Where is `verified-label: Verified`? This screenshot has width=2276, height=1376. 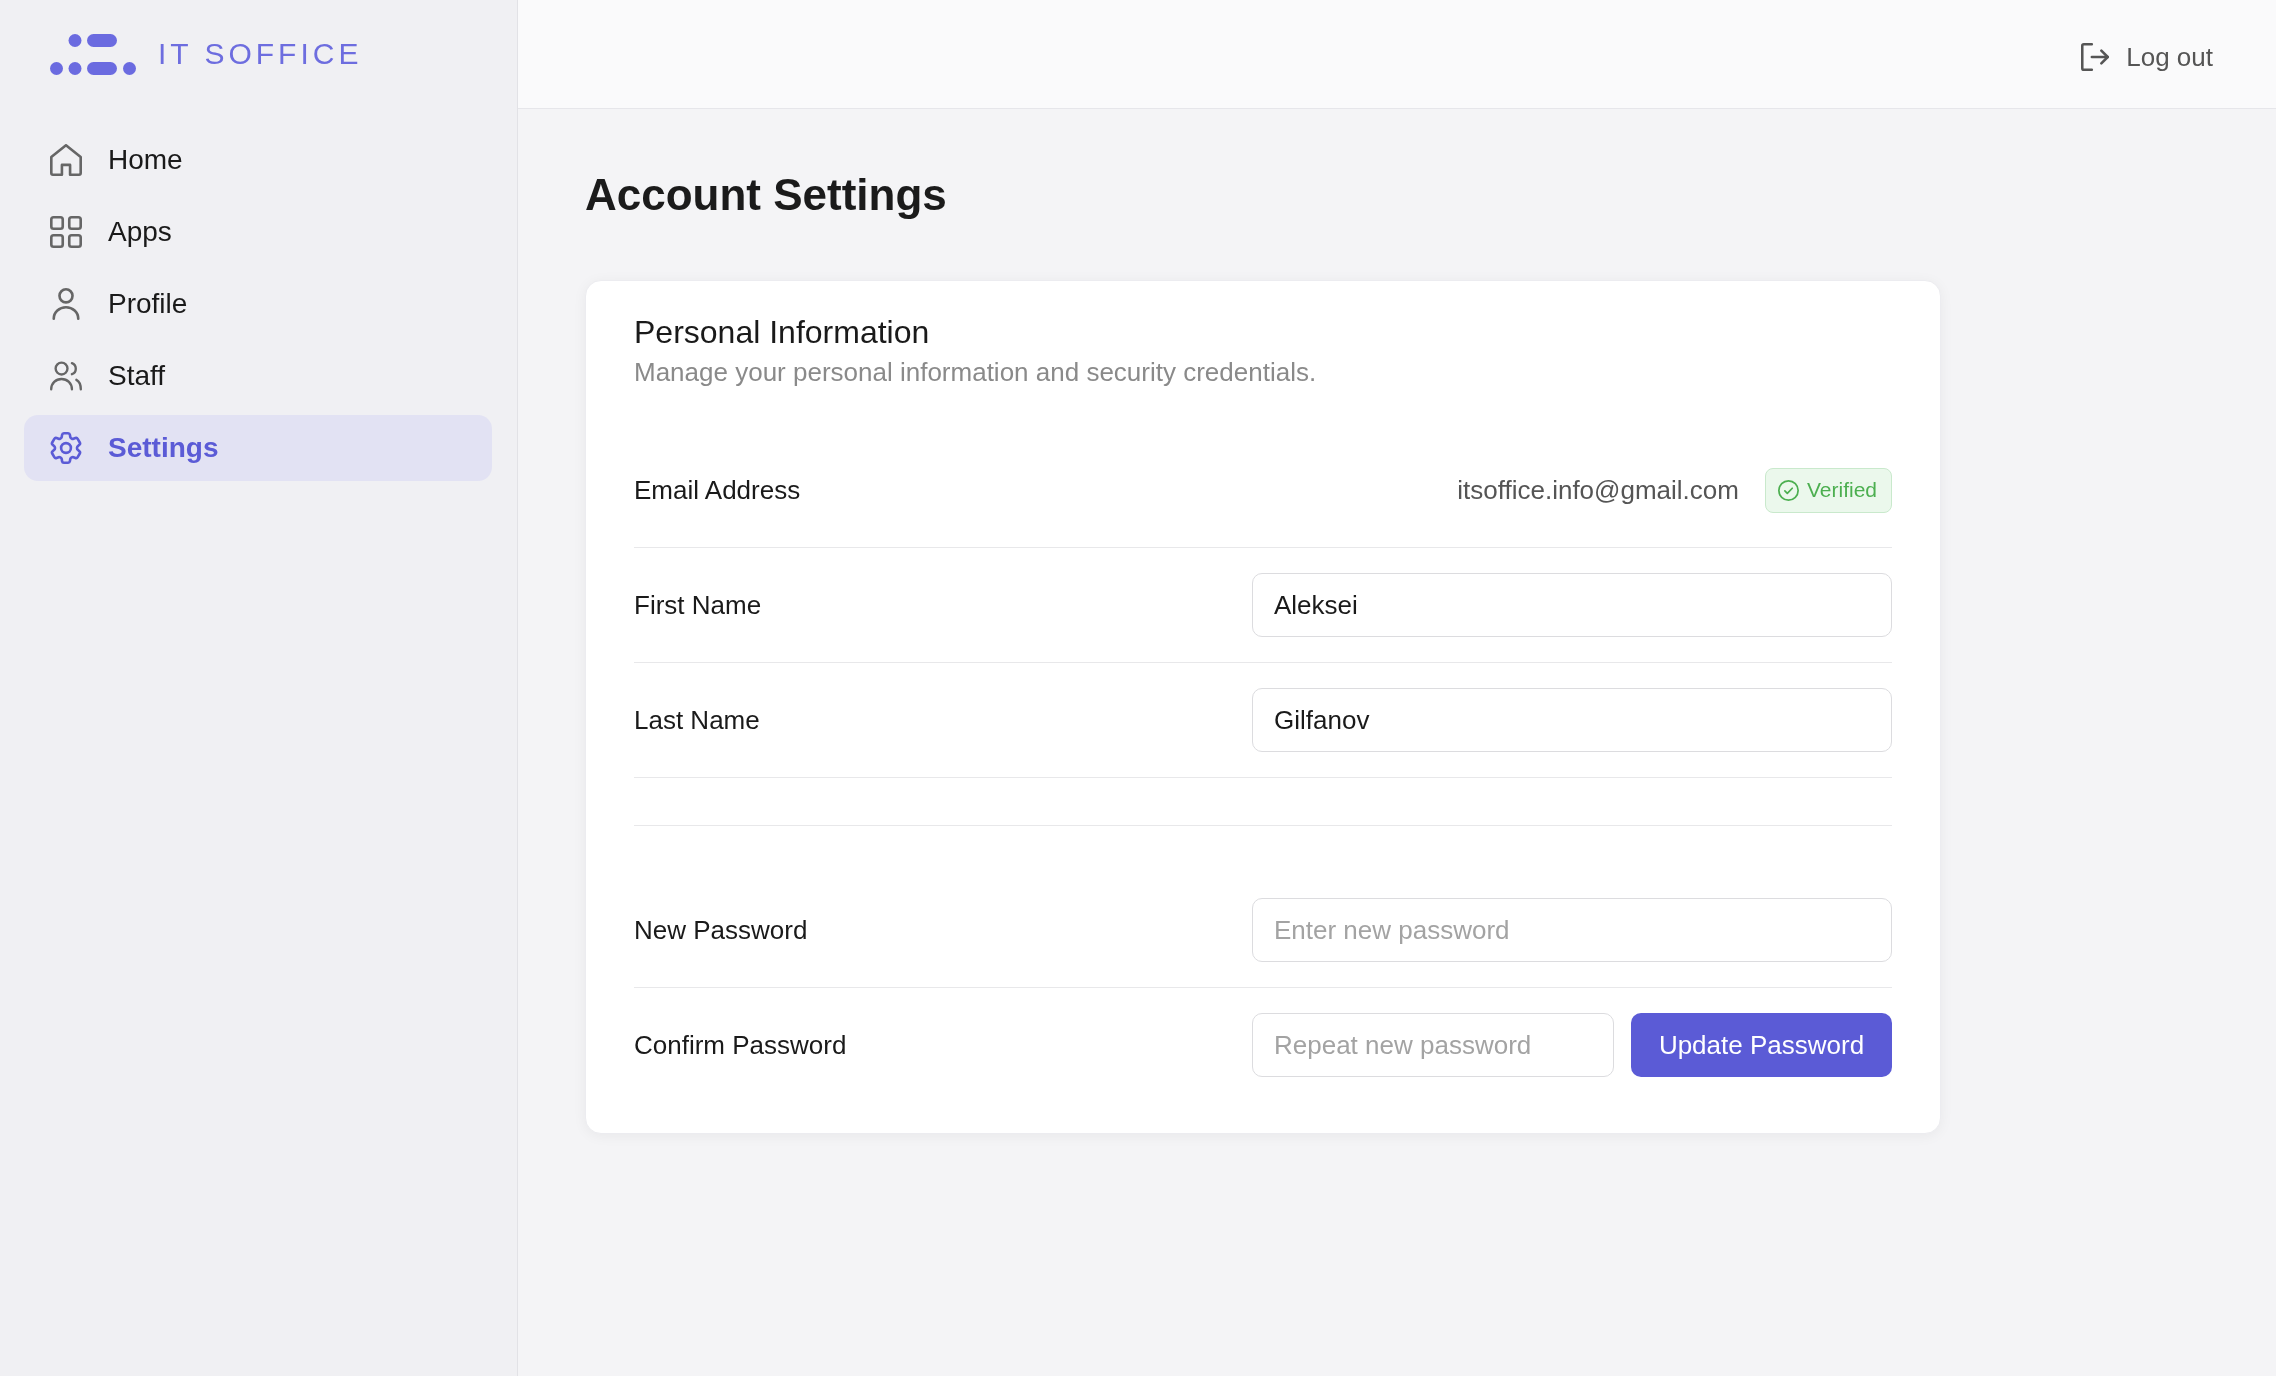 verified-label: Verified is located at coordinates (1841, 490).